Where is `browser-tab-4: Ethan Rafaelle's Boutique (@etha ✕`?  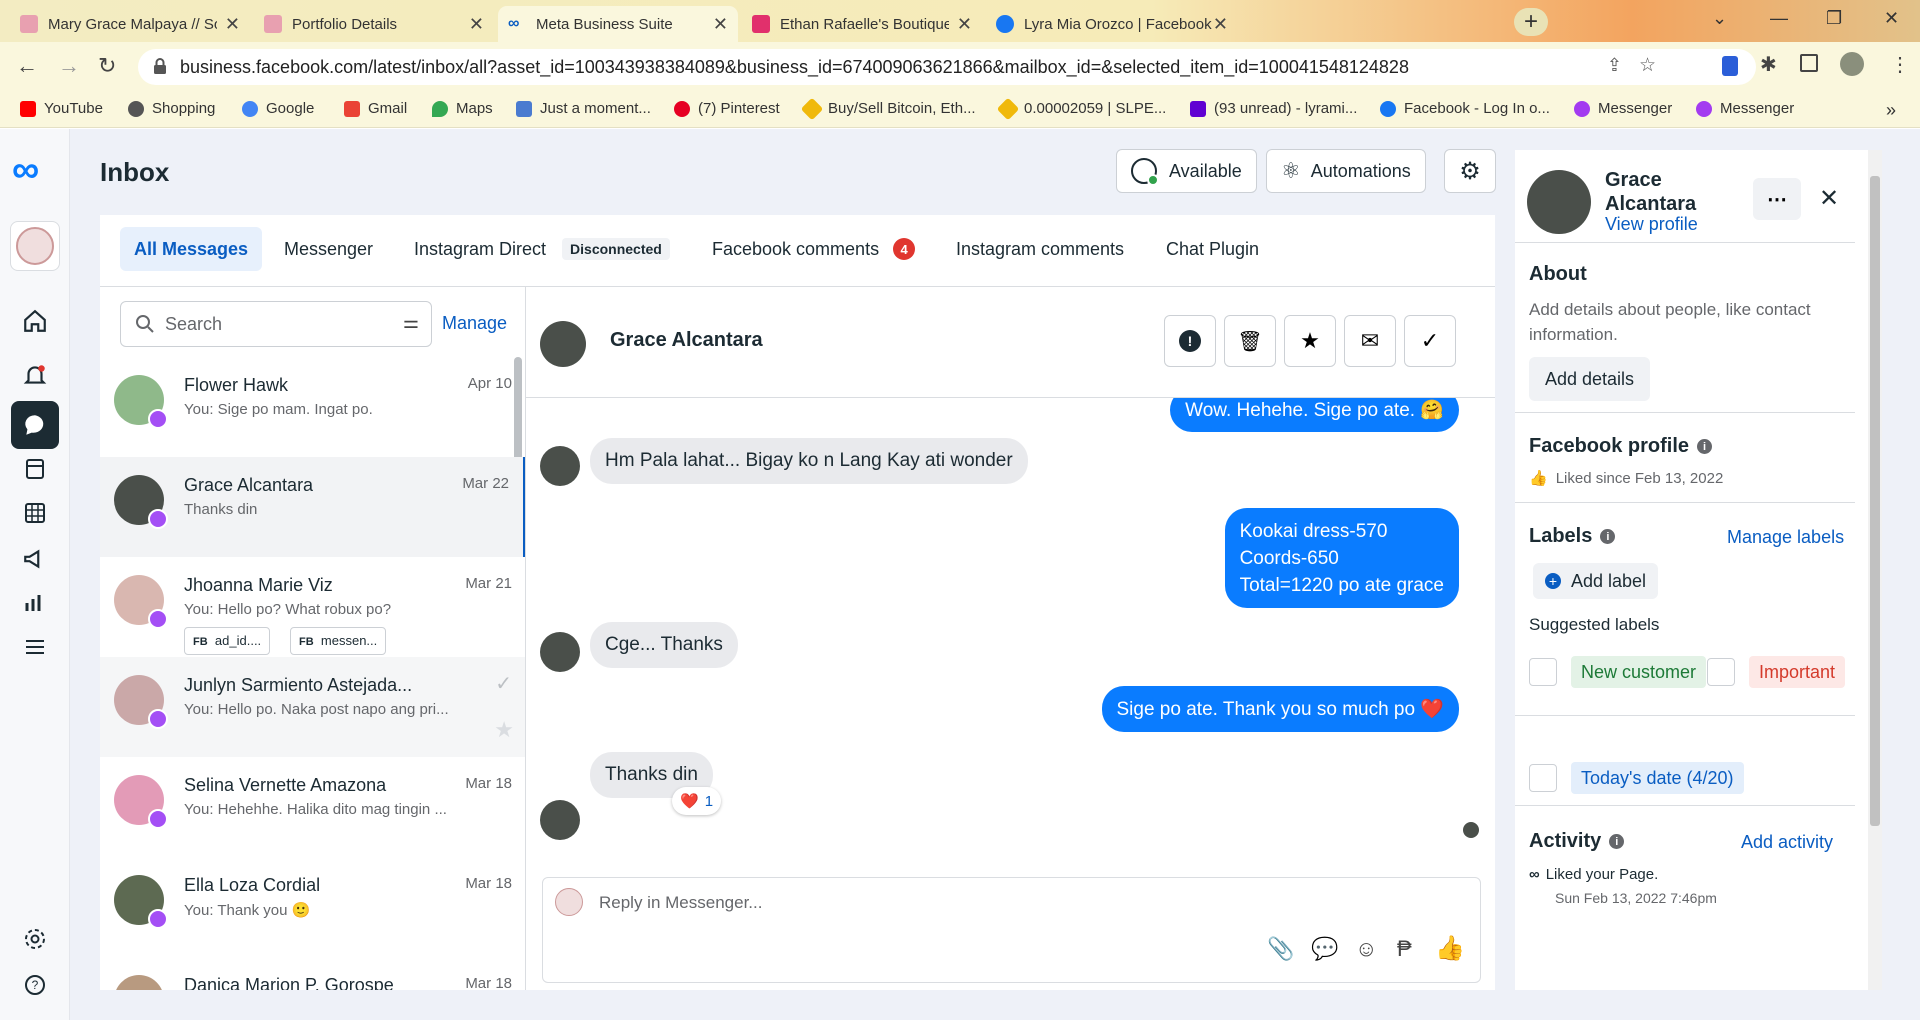
browser-tab-4: Ethan Rafaelle's Boutique (@etha ✕ is located at coordinates (862, 24).